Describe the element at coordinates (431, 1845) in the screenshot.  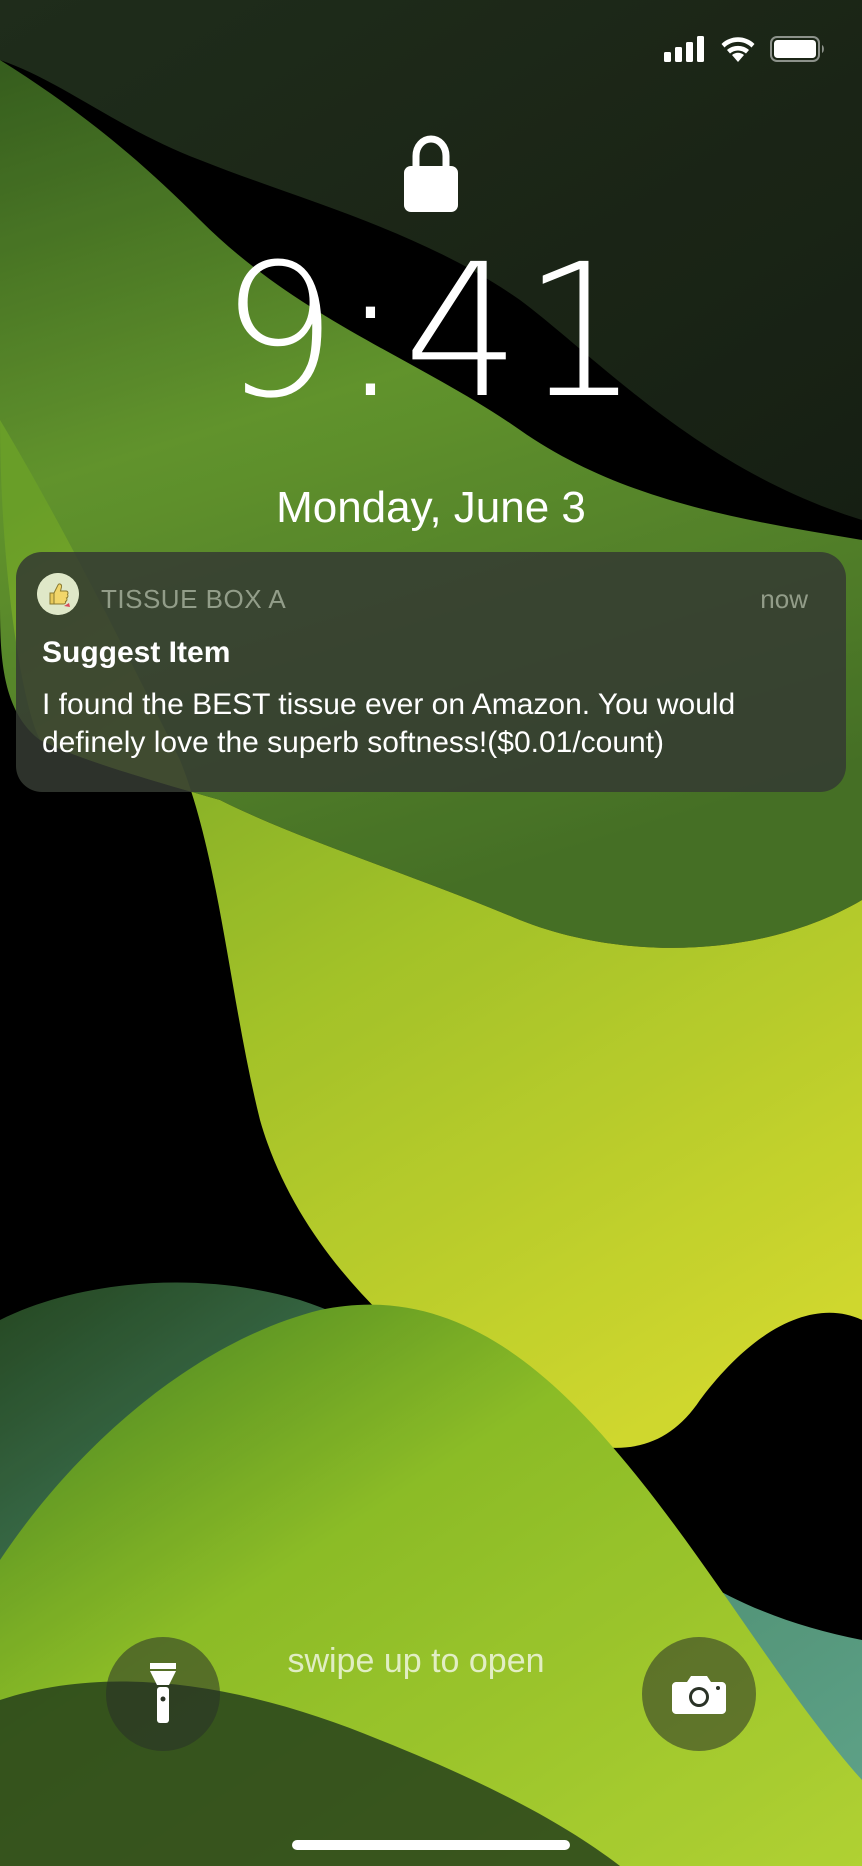
I see `home-indicator` at that location.